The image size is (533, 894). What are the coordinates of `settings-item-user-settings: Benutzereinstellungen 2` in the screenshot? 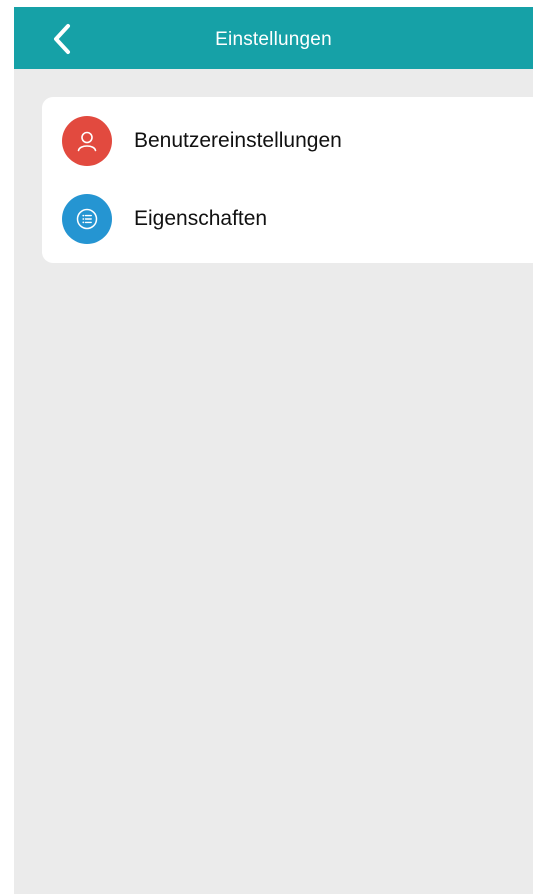 It's located at (287, 141).